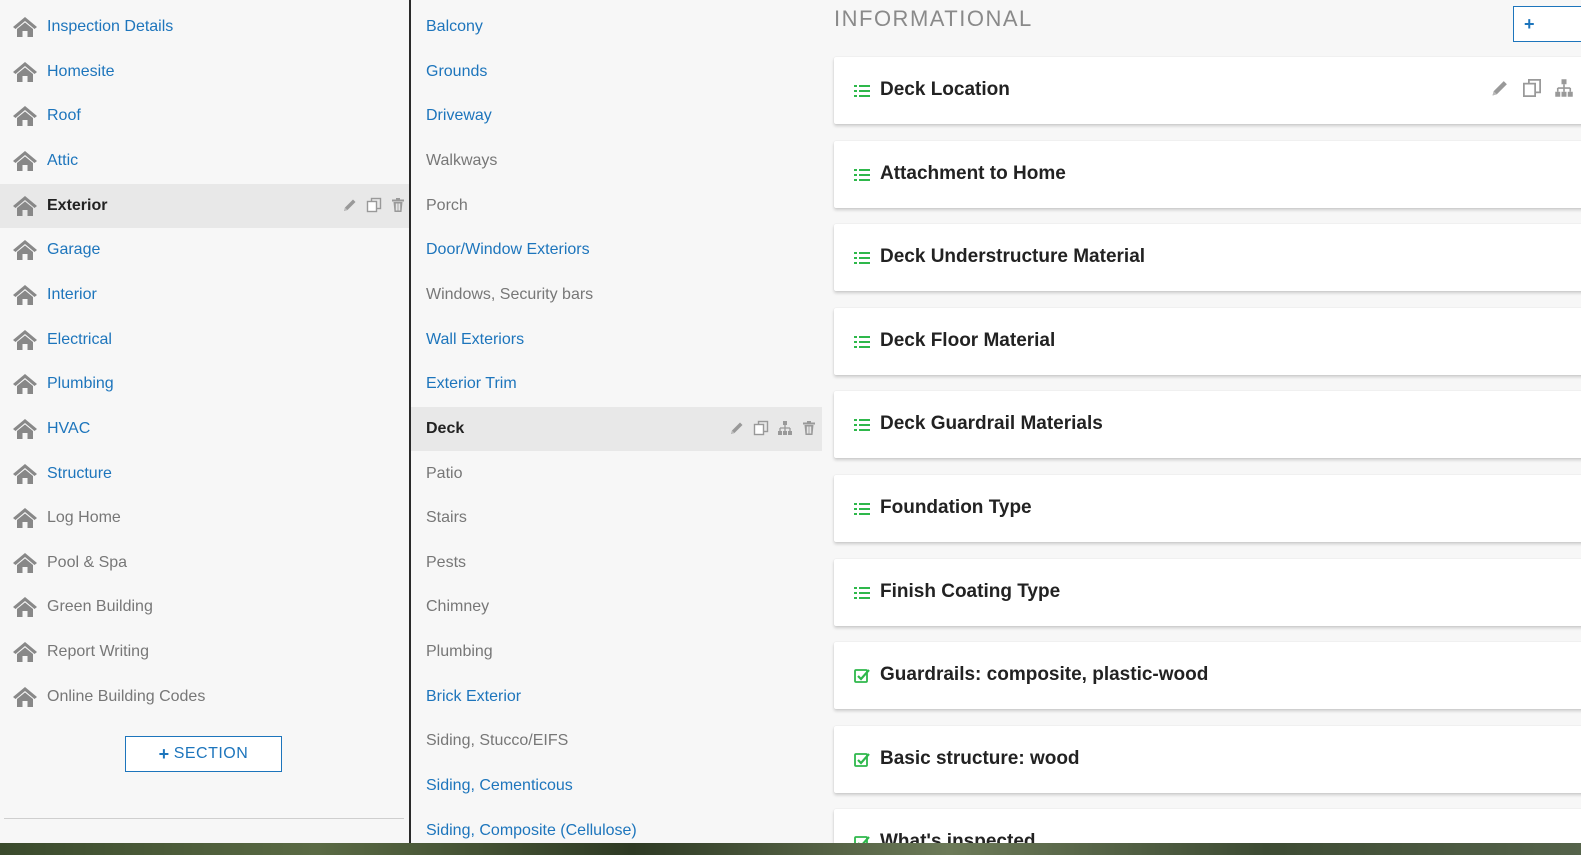 Image resolution: width=1581 pixels, height=855 pixels. What do you see at coordinates (64, 116) in the screenshot?
I see `section-item-label: Roof` at bounding box center [64, 116].